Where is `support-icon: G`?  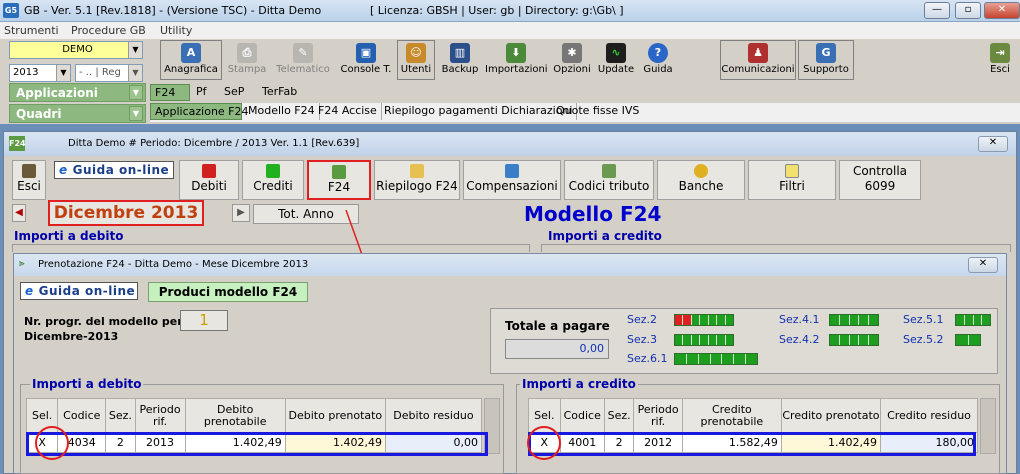 support-icon: G is located at coordinates (826, 53).